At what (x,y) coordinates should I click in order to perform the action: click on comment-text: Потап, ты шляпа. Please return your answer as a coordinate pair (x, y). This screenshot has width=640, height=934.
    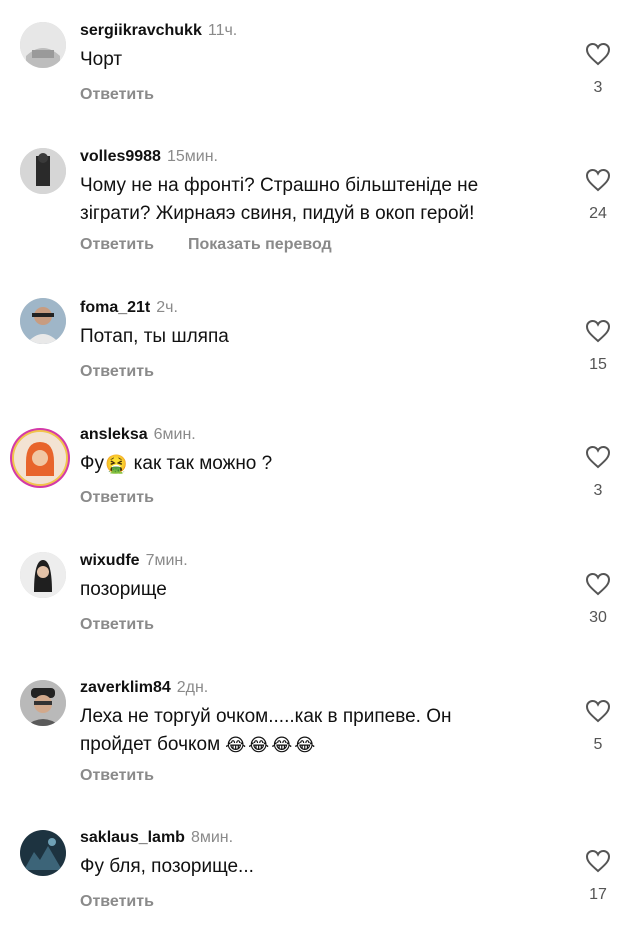
    Looking at the image, I should click on (154, 336).